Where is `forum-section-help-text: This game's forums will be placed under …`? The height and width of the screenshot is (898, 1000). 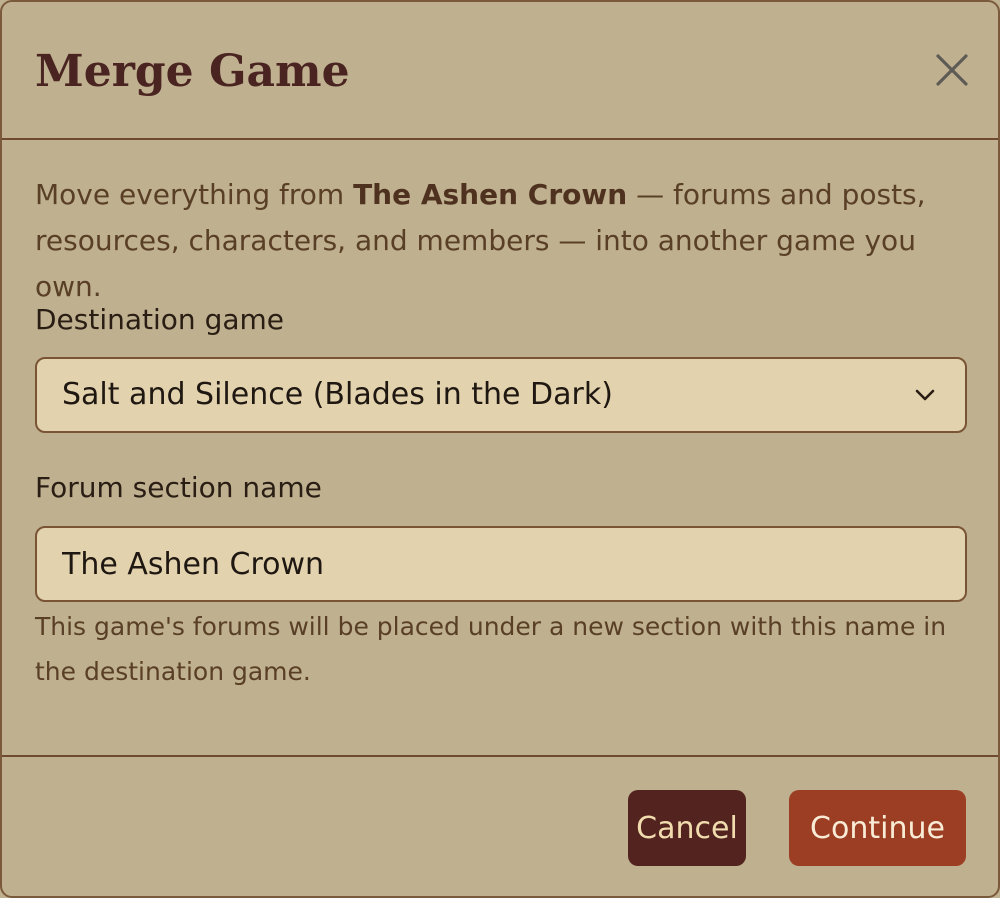 forum-section-help-text: This game's forums will be placed under … is located at coordinates (491, 649).